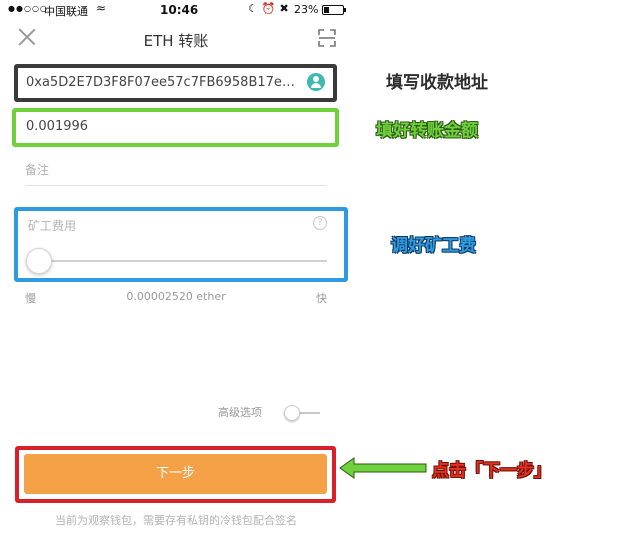  Describe the element at coordinates (101, 8) in the screenshot. I see `wifi-icon: ≈` at that location.